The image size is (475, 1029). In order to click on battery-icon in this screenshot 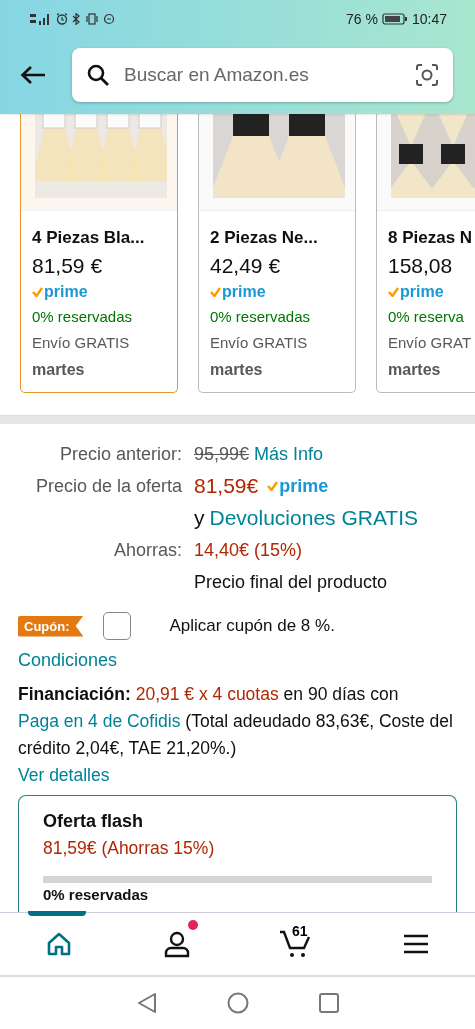, I will do `click(394, 19)`.